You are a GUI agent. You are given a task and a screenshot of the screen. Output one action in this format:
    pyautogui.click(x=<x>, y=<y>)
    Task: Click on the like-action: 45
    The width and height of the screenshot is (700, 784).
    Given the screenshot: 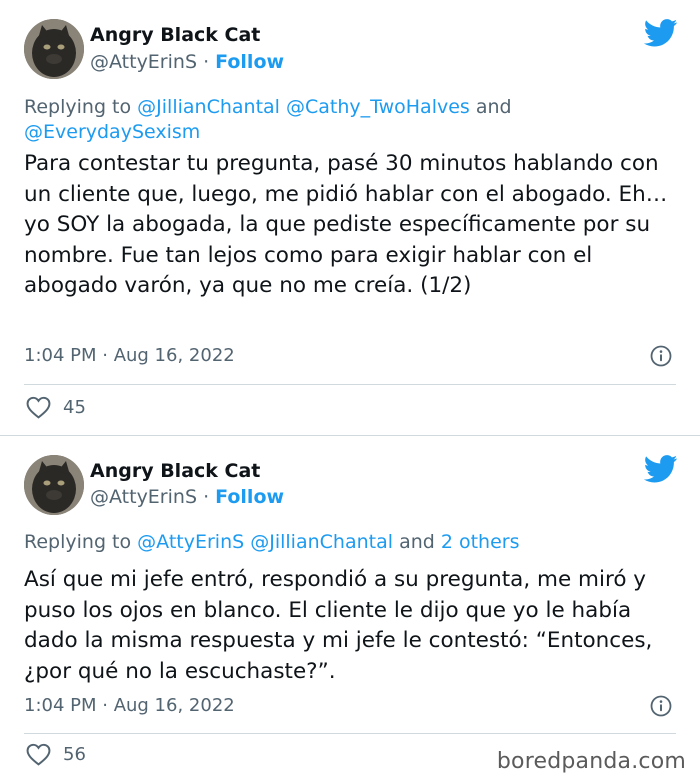 What is the action you would take?
    pyautogui.click(x=56, y=407)
    